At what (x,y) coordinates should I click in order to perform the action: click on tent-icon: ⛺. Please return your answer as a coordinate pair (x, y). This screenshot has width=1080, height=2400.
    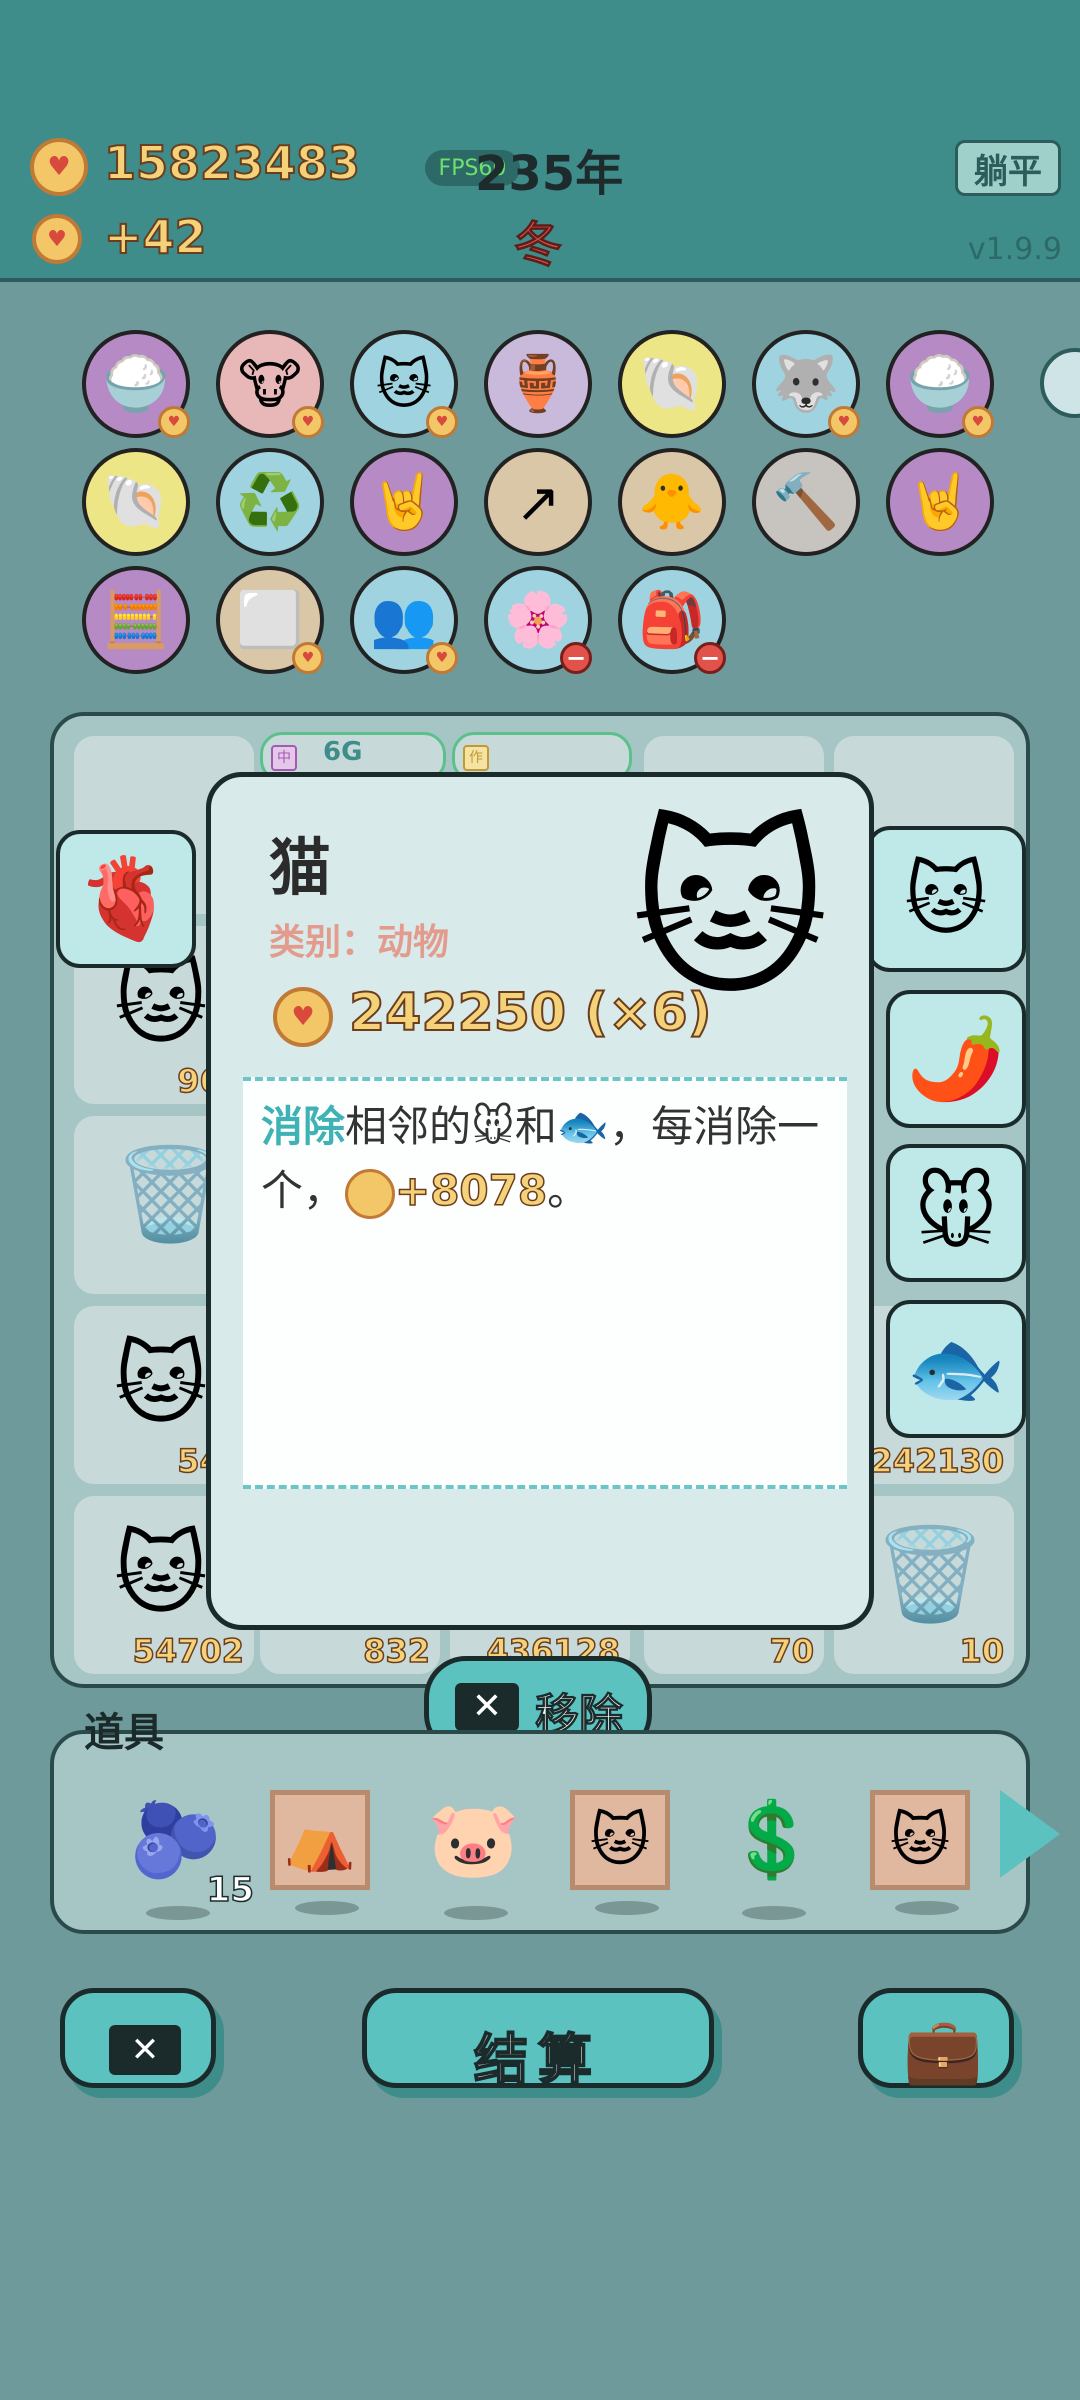
    Looking at the image, I should click on (320, 1839).